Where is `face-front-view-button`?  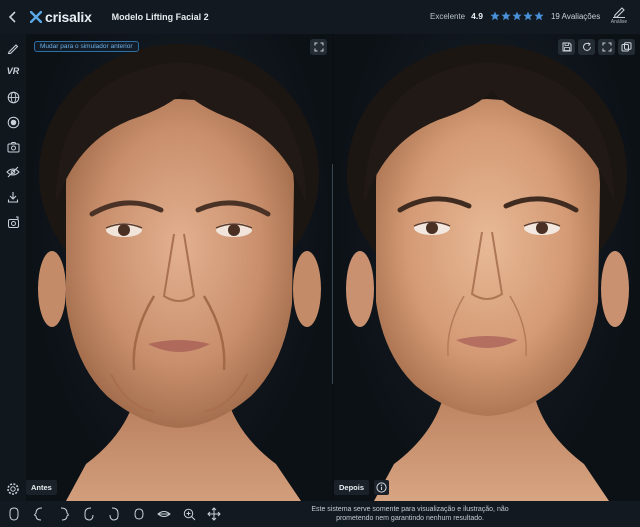 face-front-view-button is located at coordinates (14, 514).